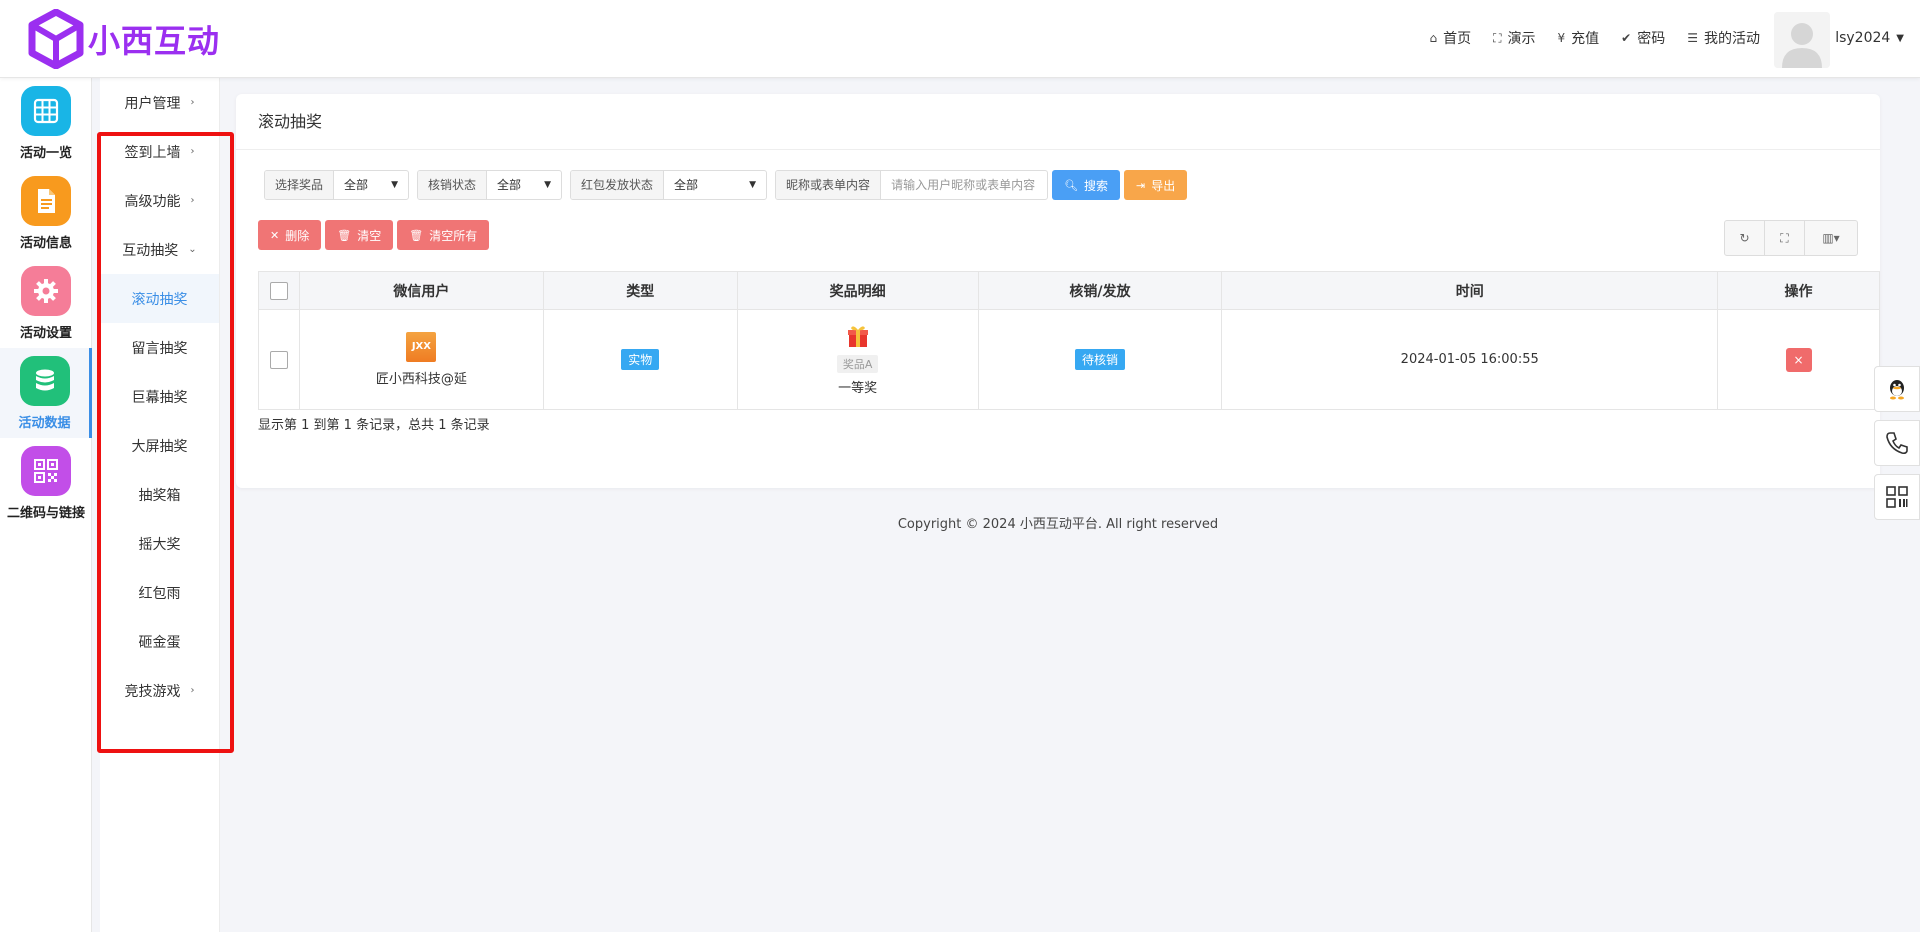  What do you see at coordinates (1099, 359) in the screenshot?
I see `status-badge: 待核销` at bounding box center [1099, 359].